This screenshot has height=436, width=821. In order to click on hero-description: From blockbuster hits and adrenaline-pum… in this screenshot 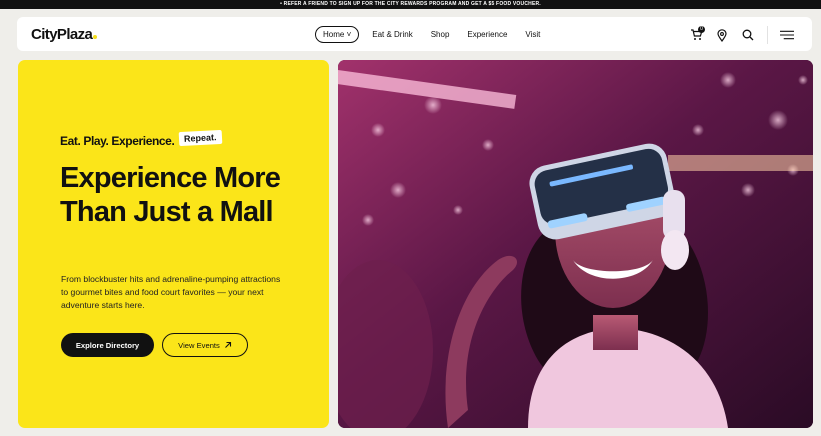, I will do `click(171, 292)`.